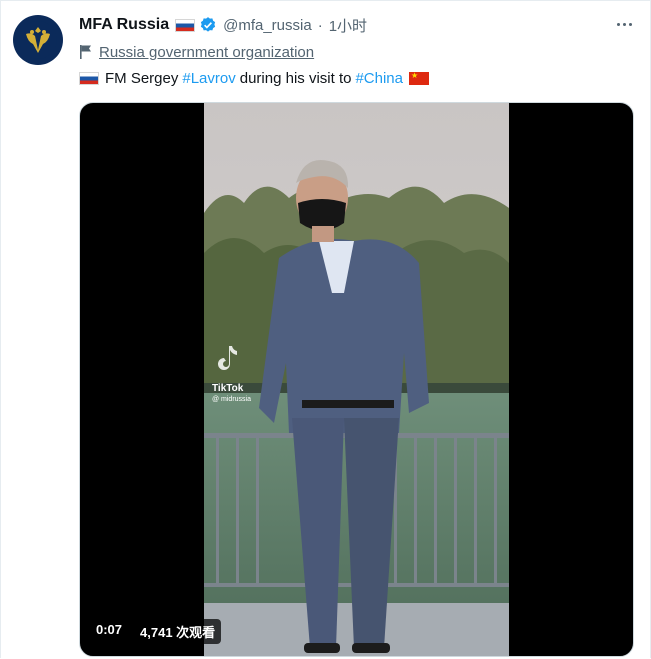 The height and width of the screenshot is (659, 651). What do you see at coordinates (348, 25) in the screenshot?
I see `timestamp: 1小时` at bounding box center [348, 25].